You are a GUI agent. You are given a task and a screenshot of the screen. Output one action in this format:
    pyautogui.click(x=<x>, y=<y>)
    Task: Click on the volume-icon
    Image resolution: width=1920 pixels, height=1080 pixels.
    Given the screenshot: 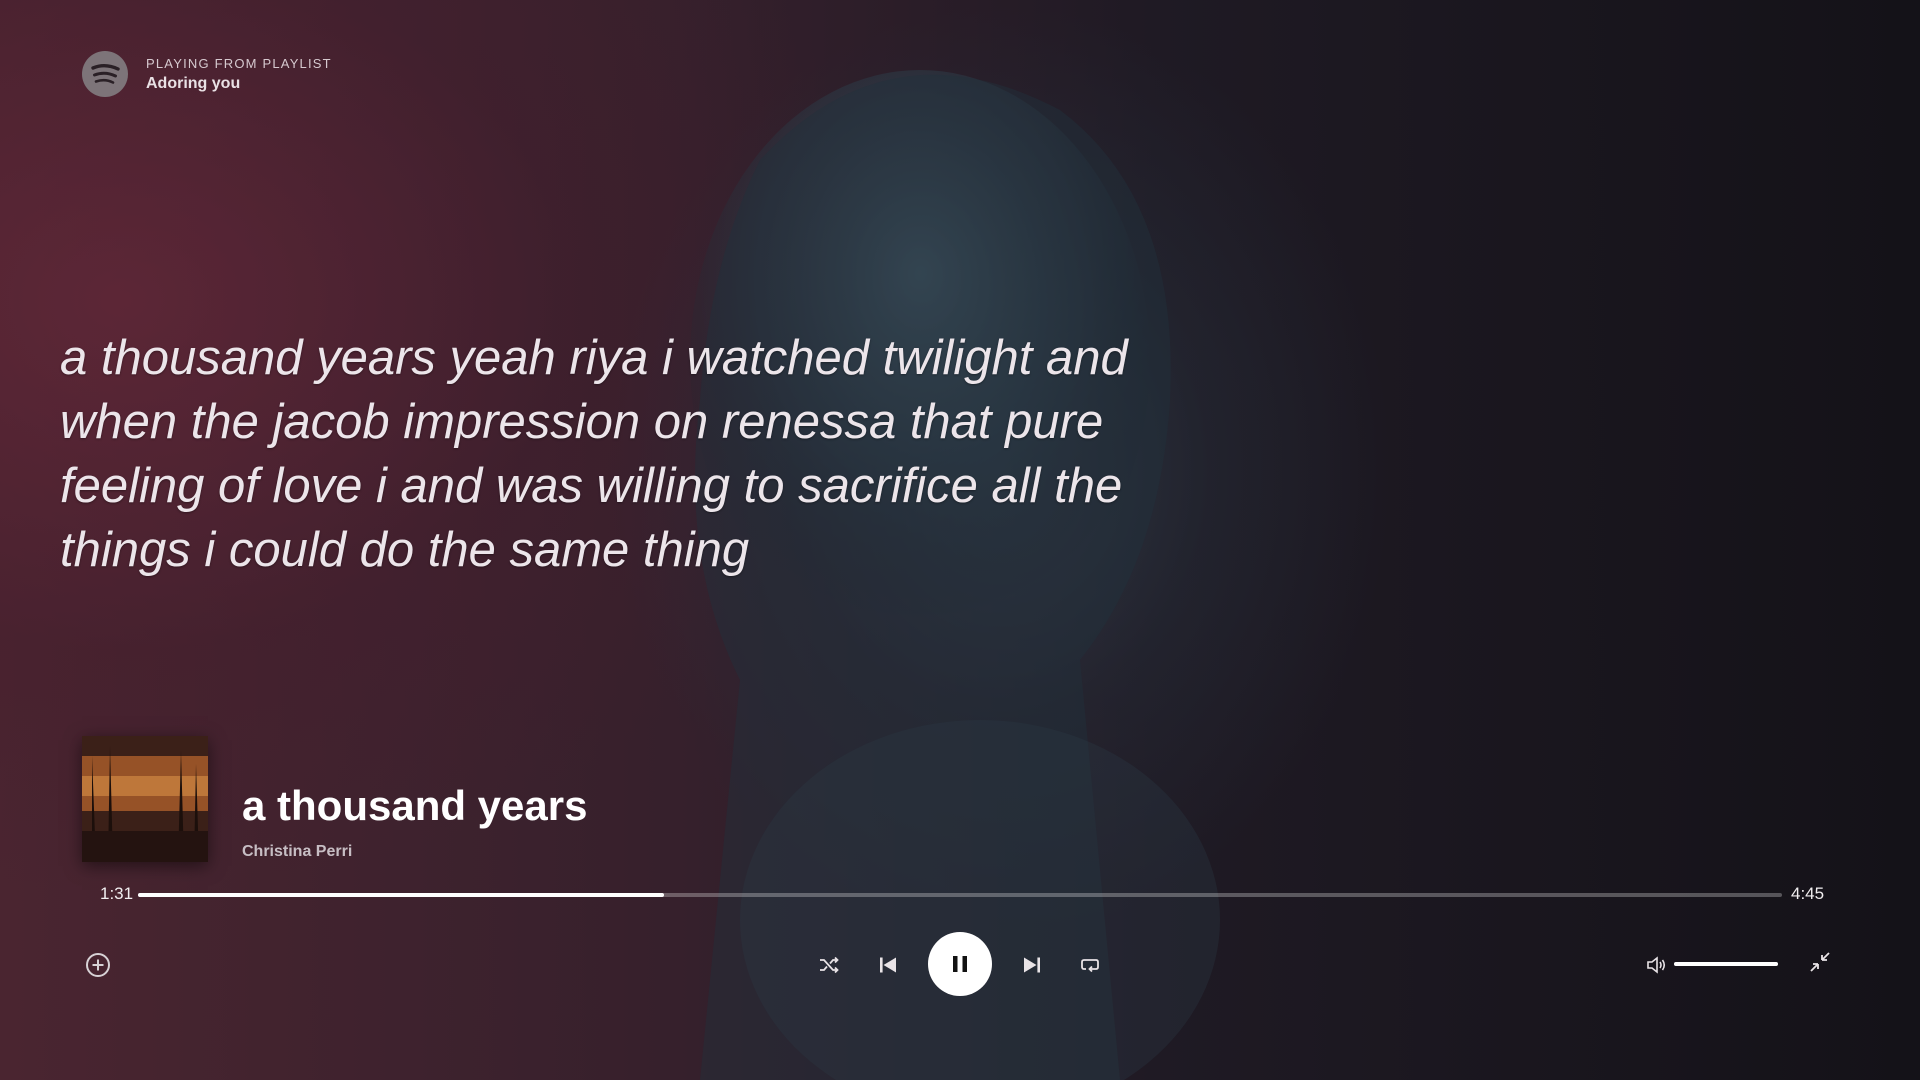 What is the action you would take?
    pyautogui.click(x=1656, y=965)
    